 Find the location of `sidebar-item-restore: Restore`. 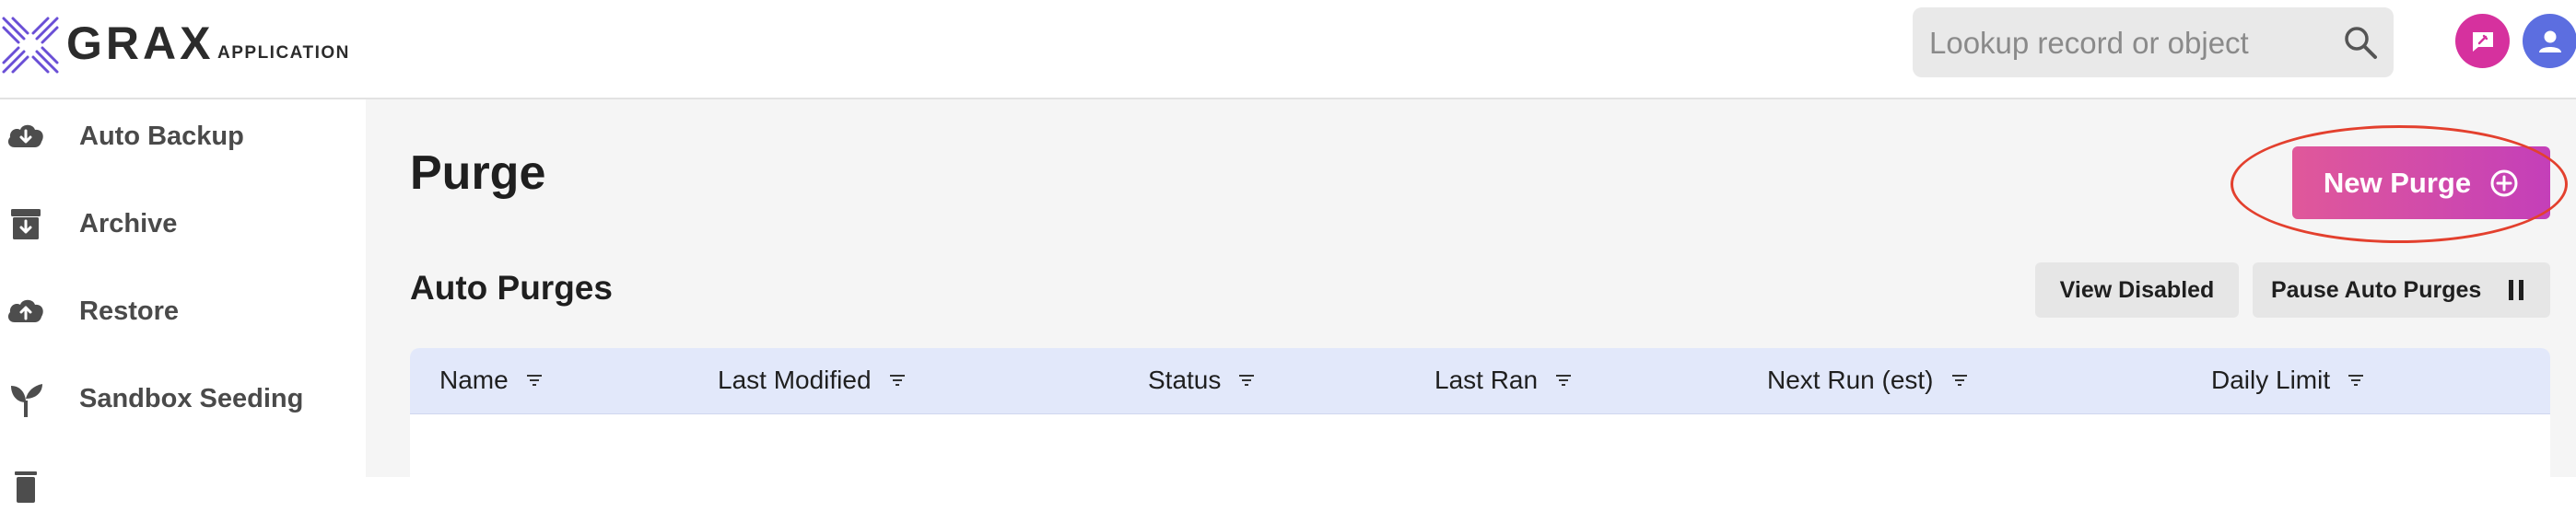

sidebar-item-restore: Restore is located at coordinates (183, 311).